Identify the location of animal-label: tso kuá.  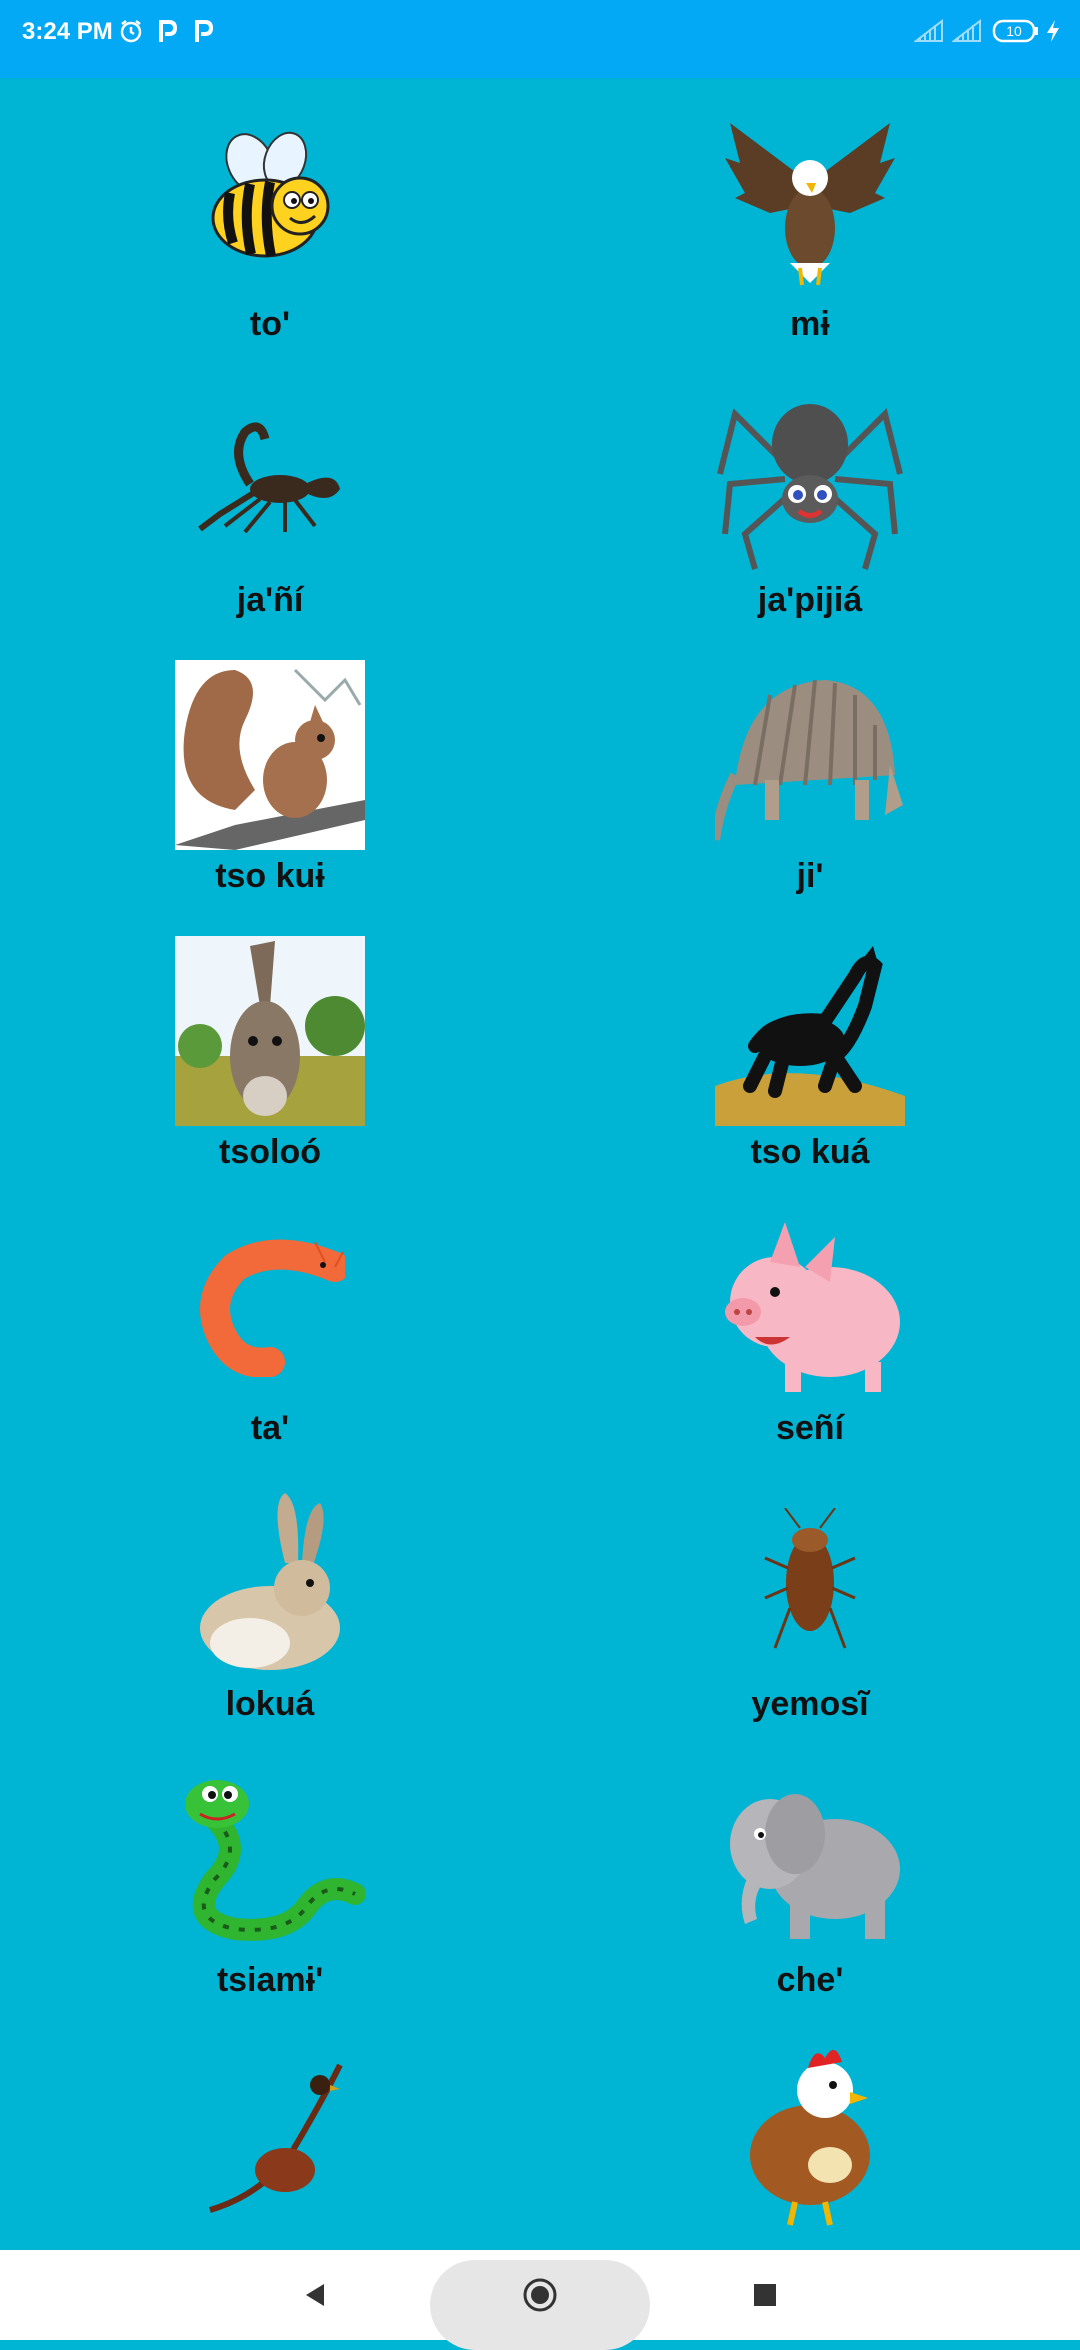
(810, 1152).